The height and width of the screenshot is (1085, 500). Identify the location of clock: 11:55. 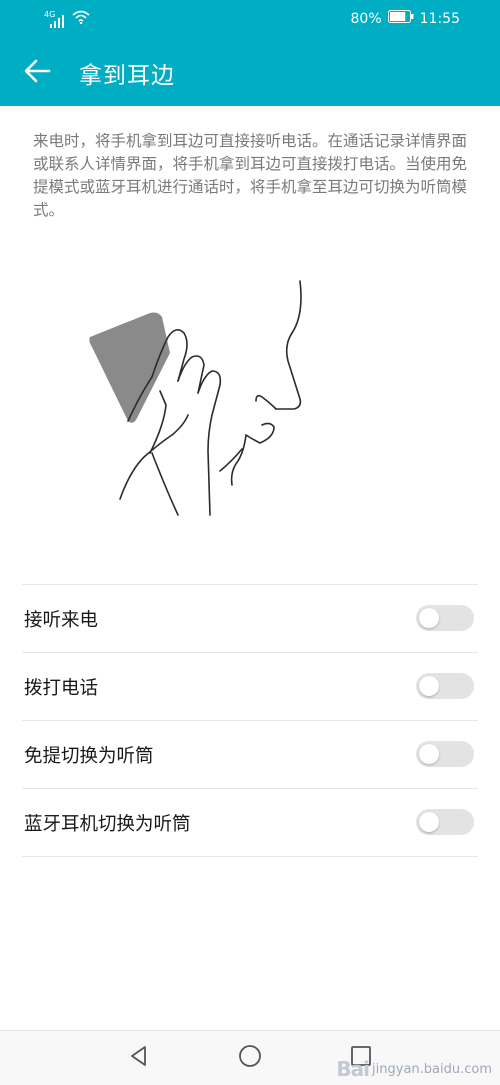
(439, 18).